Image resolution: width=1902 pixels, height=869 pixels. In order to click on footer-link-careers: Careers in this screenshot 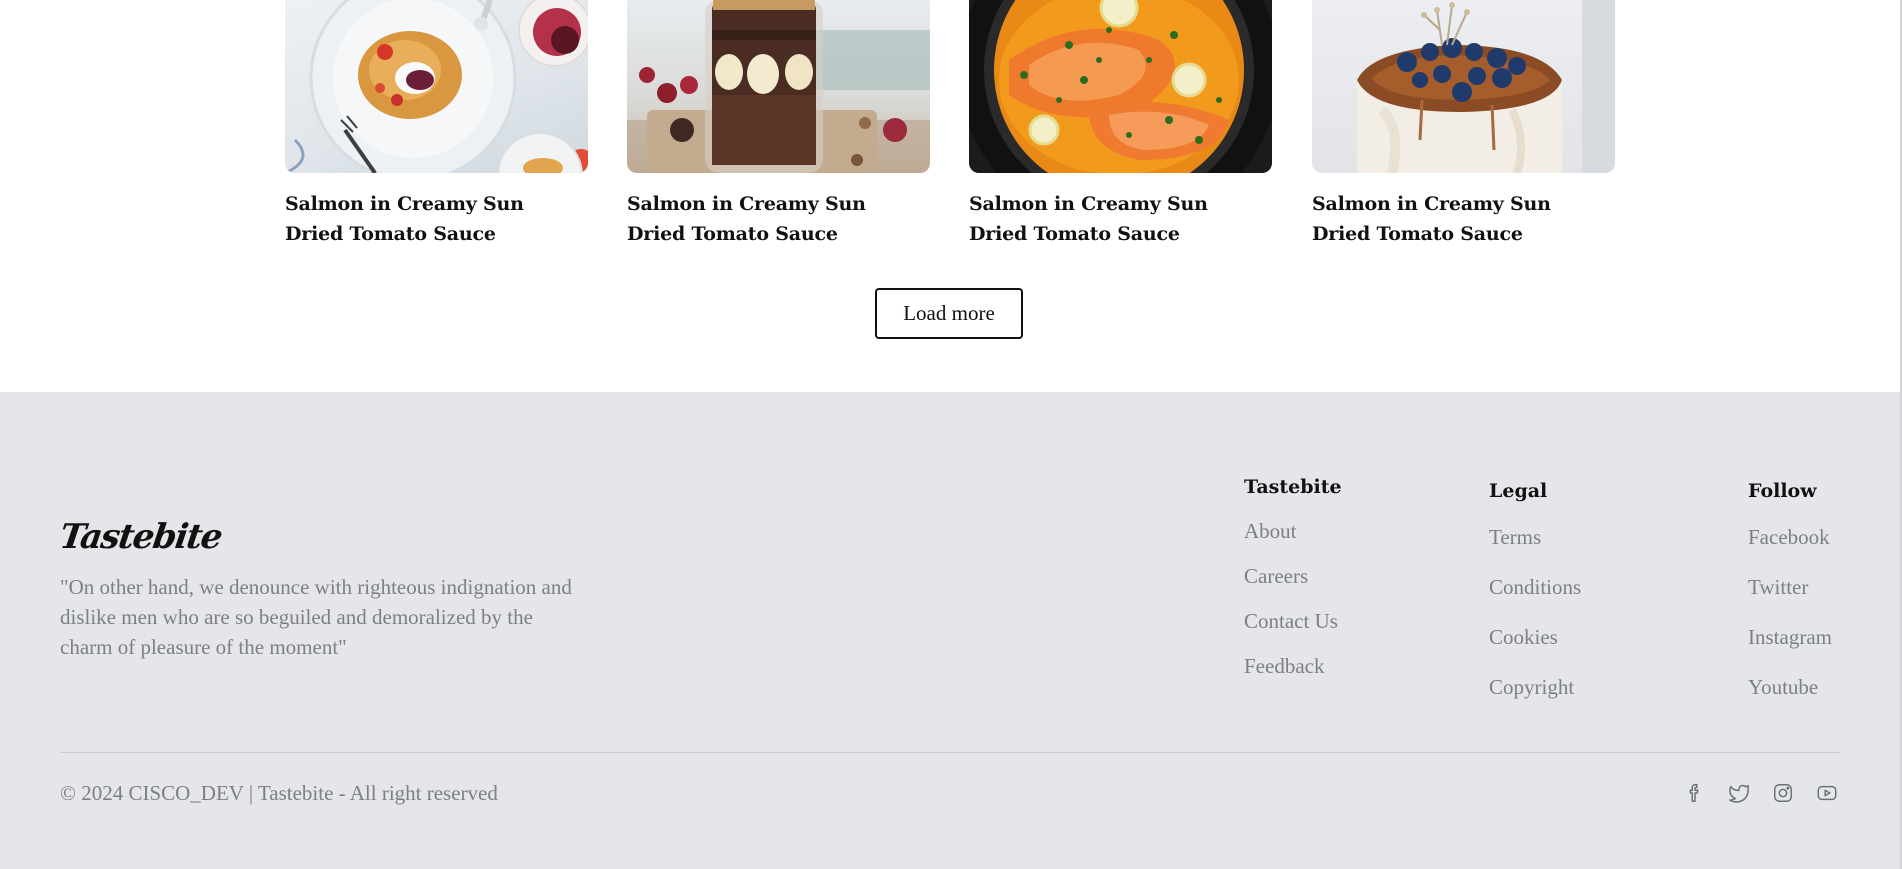, I will do `click(1299, 576)`.